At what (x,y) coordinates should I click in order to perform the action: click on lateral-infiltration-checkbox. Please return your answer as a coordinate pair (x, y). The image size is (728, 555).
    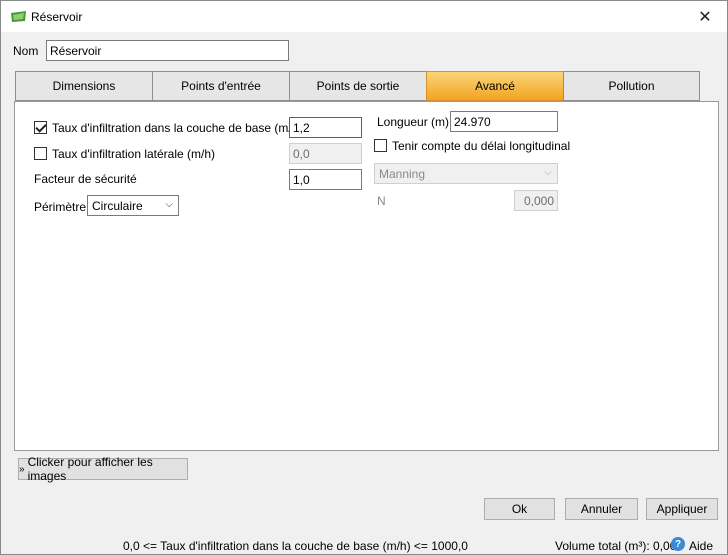
    Looking at the image, I should click on (40, 153).